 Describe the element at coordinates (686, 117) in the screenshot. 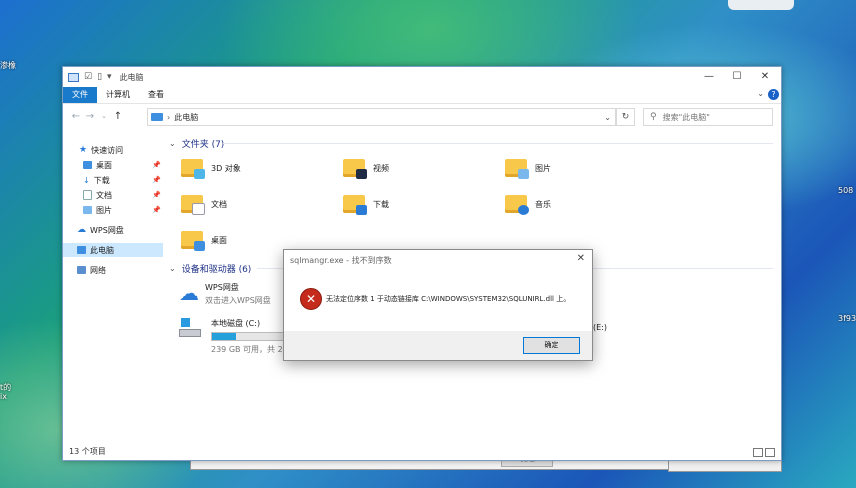

I see `search-placeholder: 搜索"此电脑"` at that location.